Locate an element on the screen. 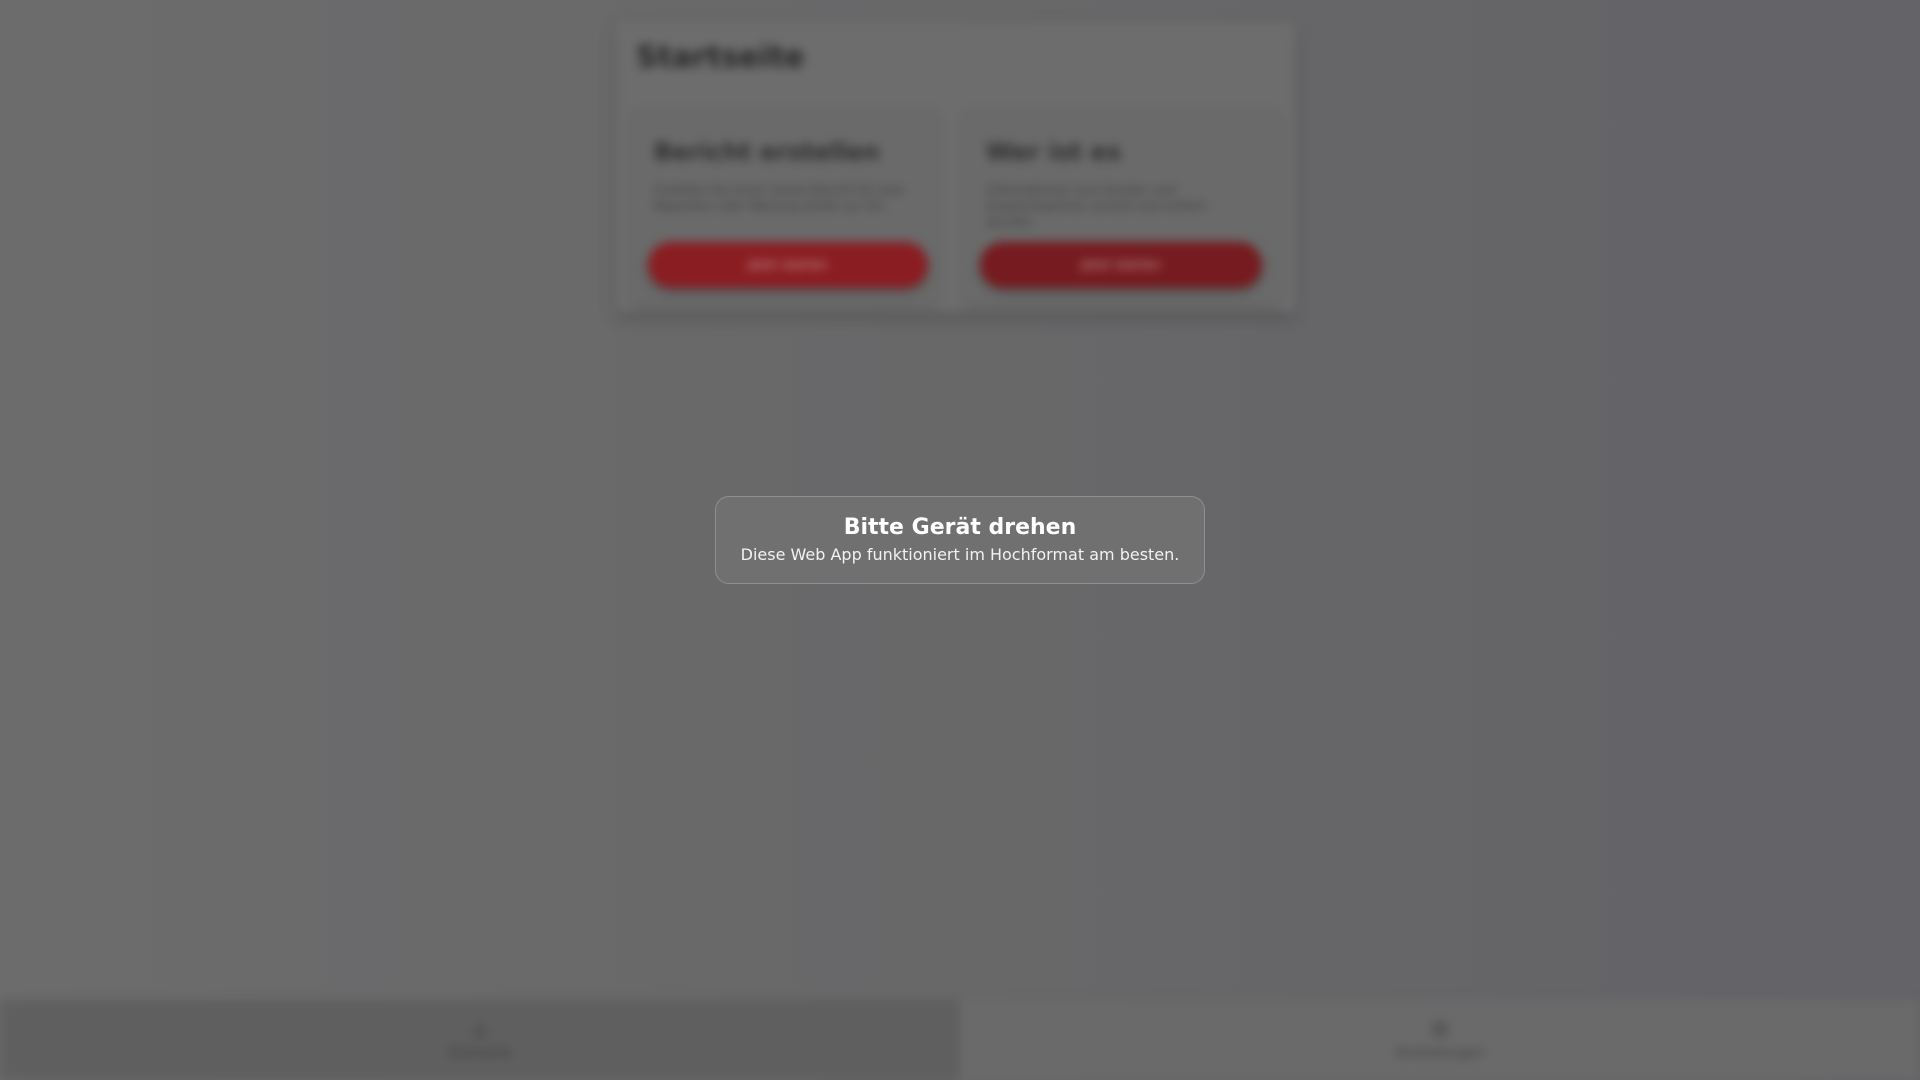 The height and width of the screenshot is (1080, 1920). nav-item-home: ⌂ Startseite is located at coordinates (480, 1040).